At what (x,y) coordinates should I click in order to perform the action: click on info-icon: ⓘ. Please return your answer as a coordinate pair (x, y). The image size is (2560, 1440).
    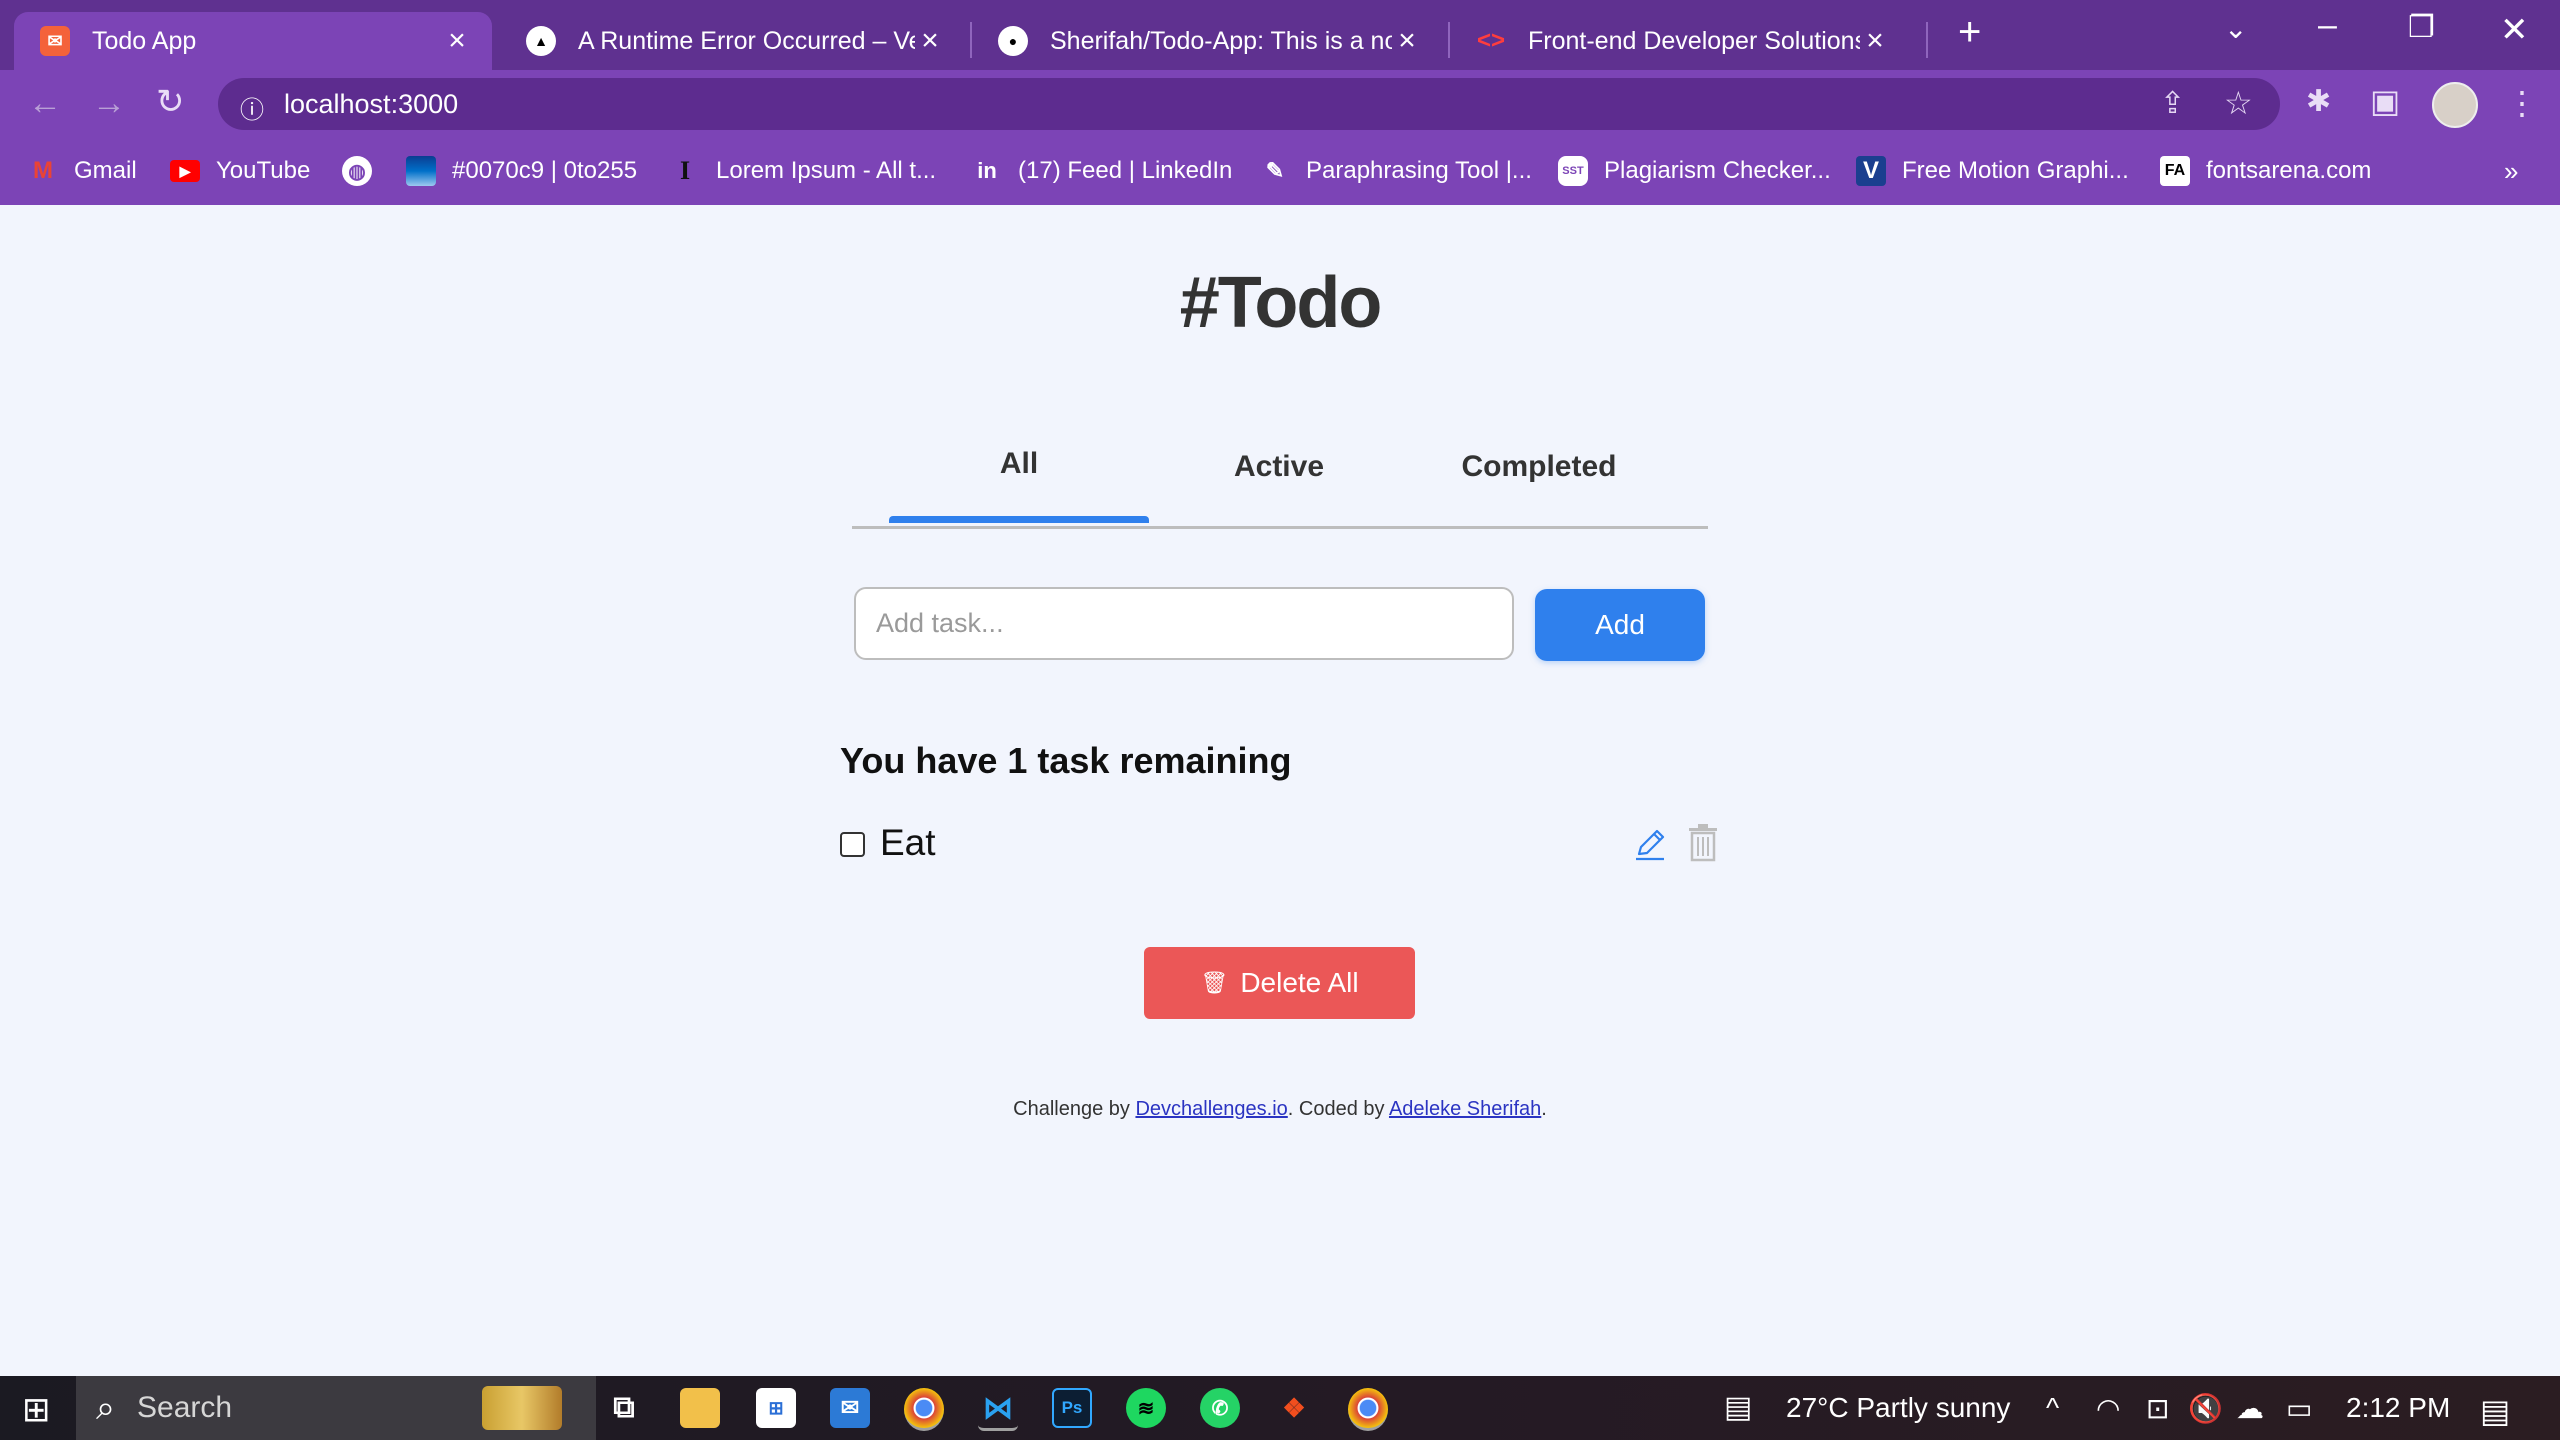
    Looking at the image, I should click on (252, 107).